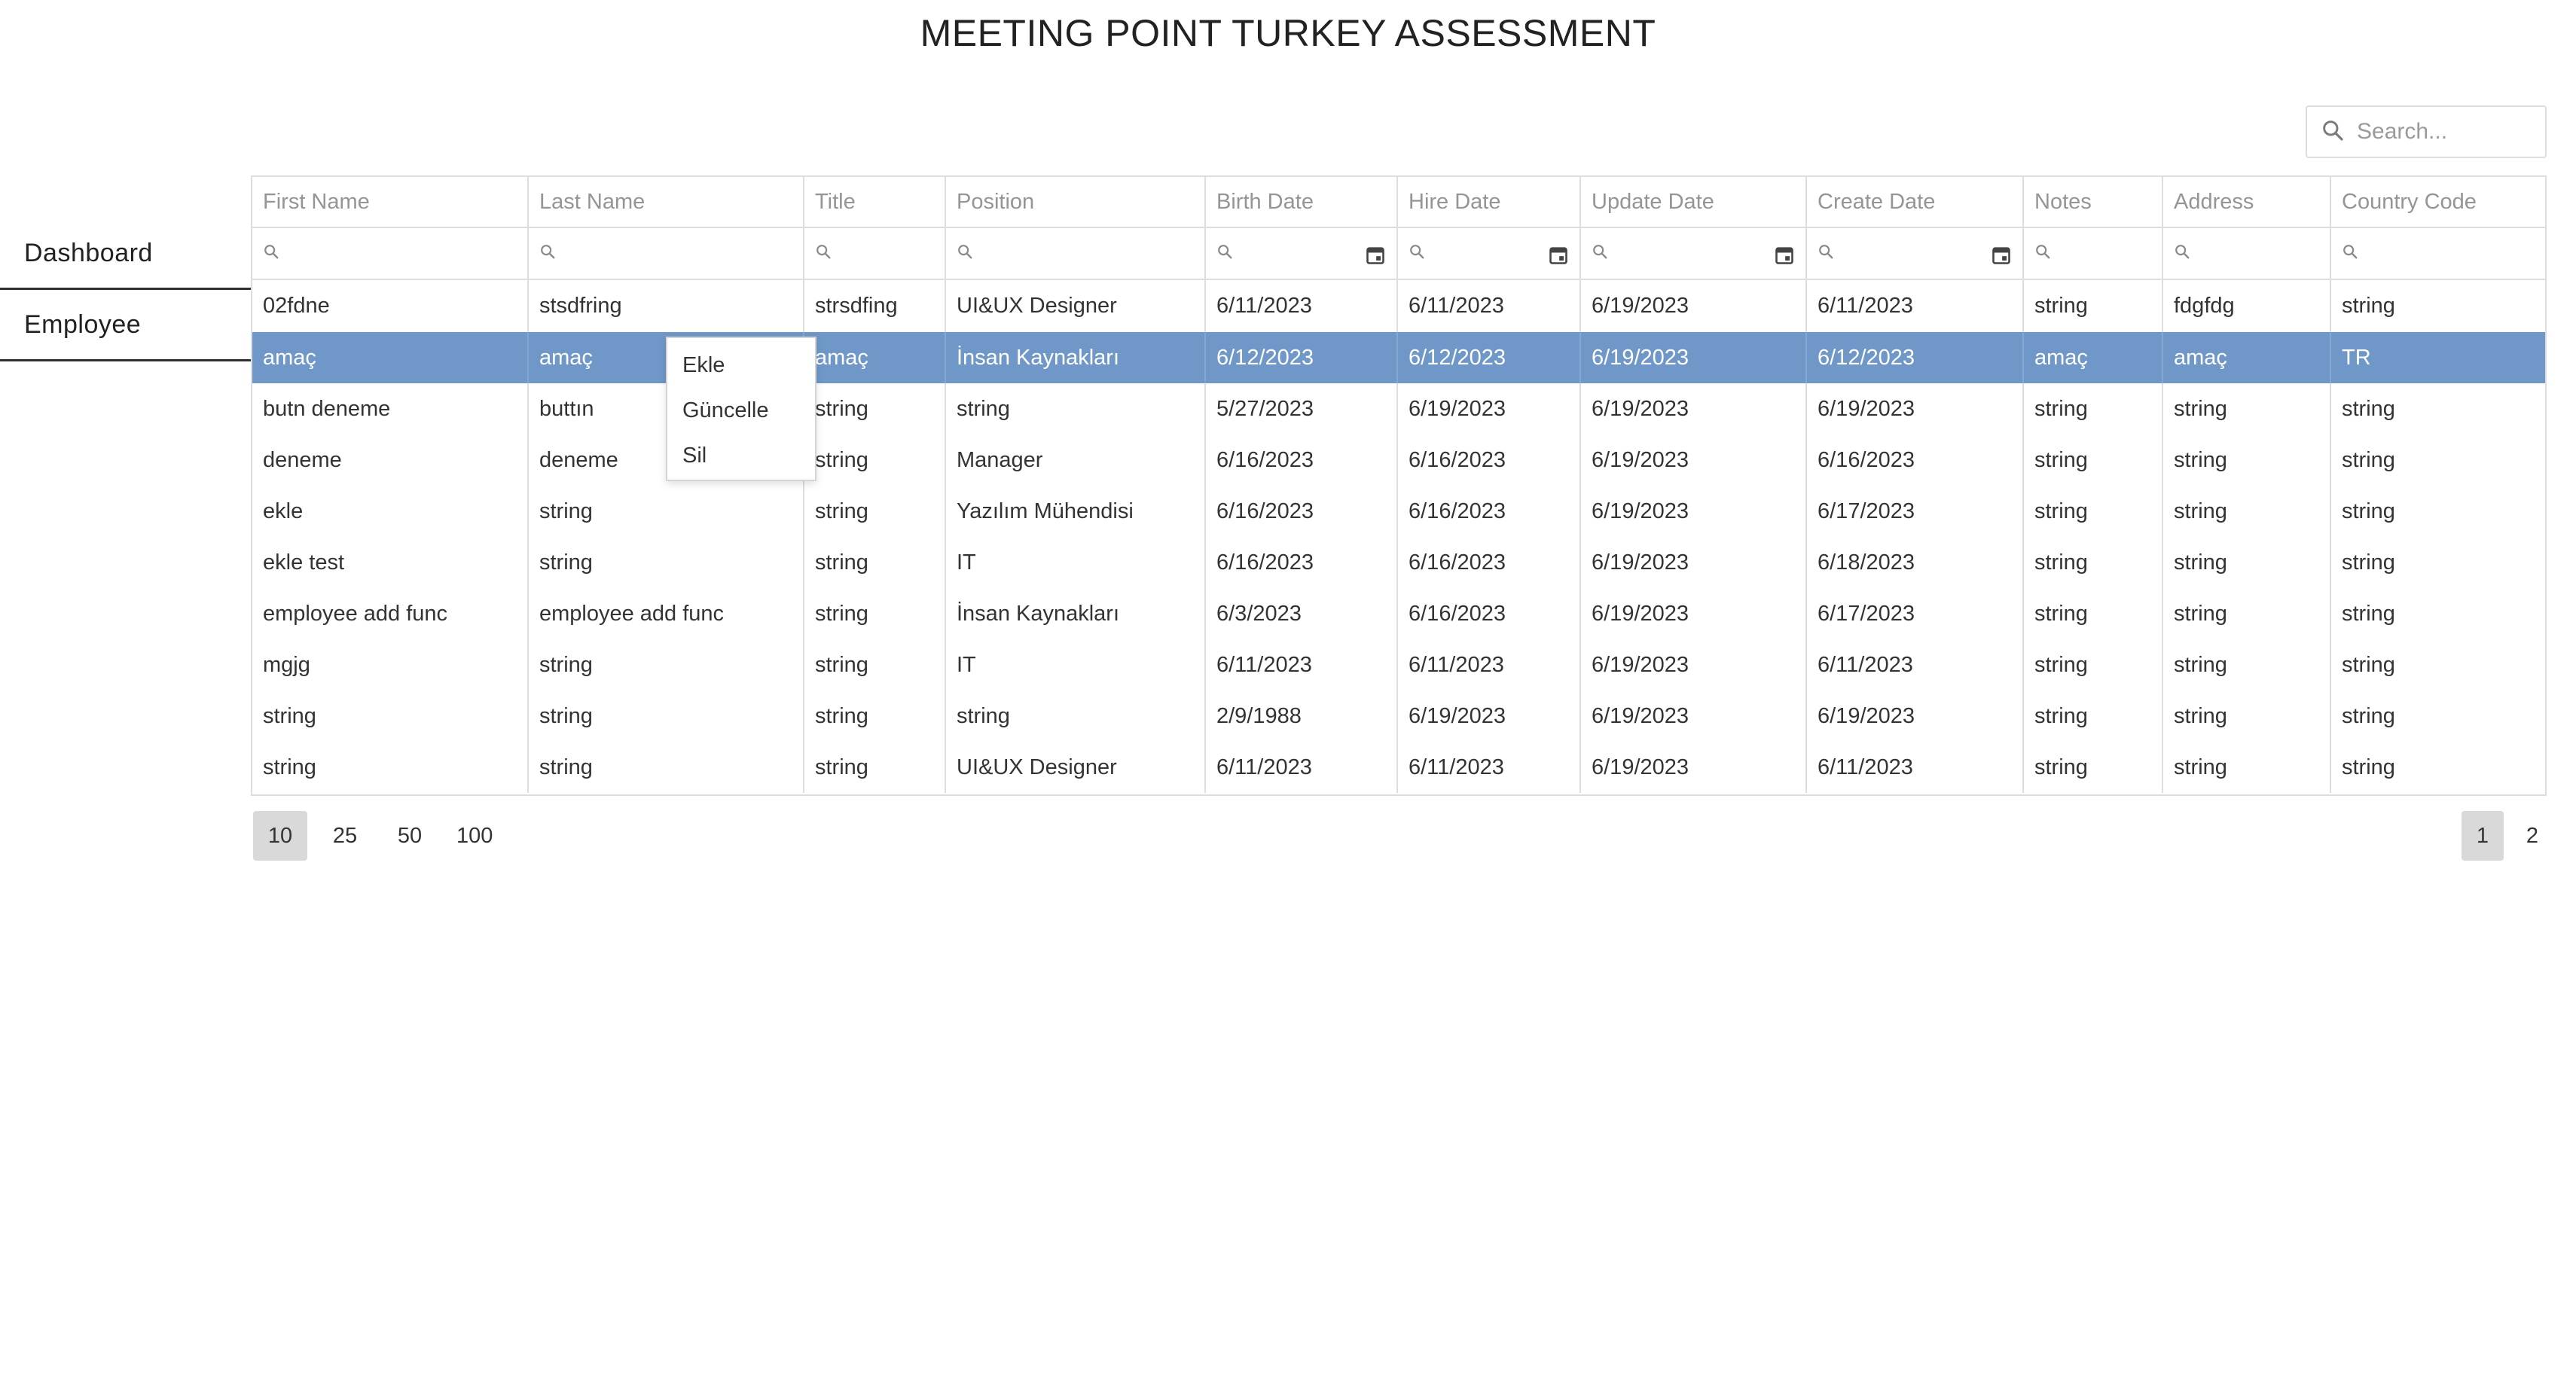 The height and width of the screenshot is (1378, 2576). What do you see at coordinates (1302, 716) in the screenshot?
I see `table-cell: 2/9/1988` at bounding box center [1302, 716].